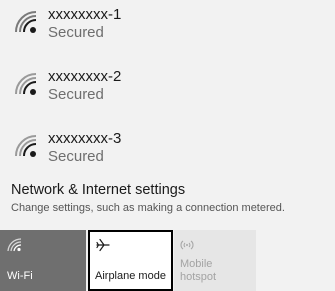 The height and width of the screenshot is (291, 335). Describe the element at coordinates (20, 276) in the screenshot. I see `wifi-tile-label: Wi-Fi` at that location.